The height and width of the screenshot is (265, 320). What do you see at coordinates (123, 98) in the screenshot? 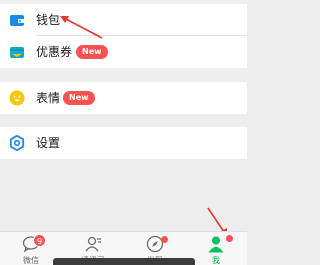
I see `menu-item-emoji: 表情 New` at bounding box center [123, 98].